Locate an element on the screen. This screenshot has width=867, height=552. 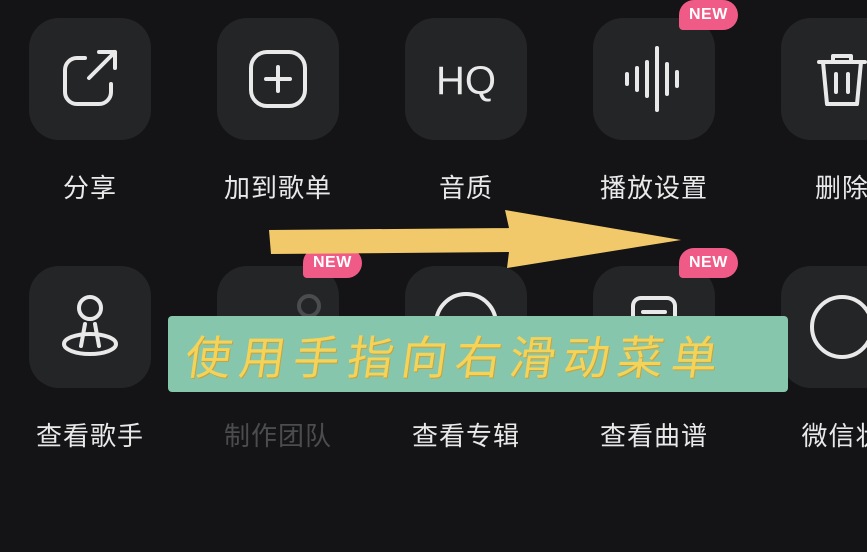
add-to-playlist-item: 加到歌单 is located at coordinates (282, 118).